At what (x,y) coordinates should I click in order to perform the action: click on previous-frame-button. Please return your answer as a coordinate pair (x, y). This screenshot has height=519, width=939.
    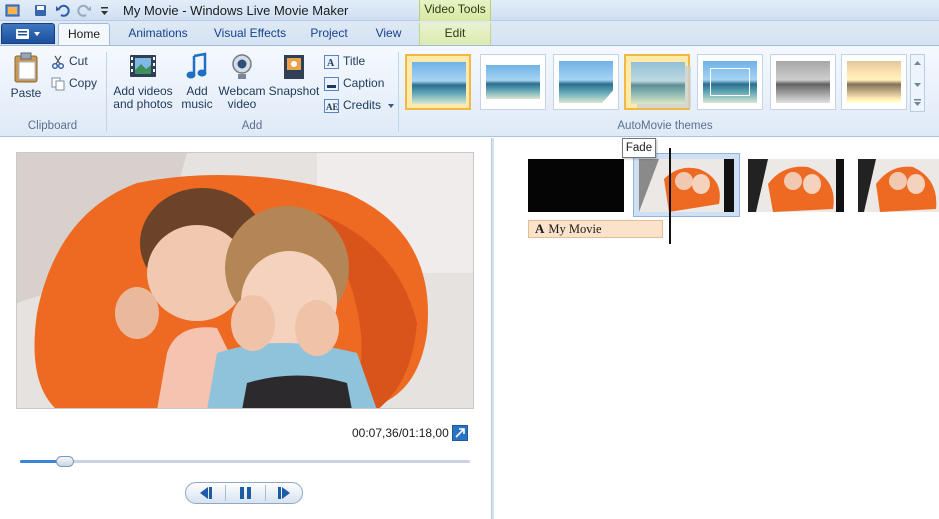
    Looking at the image, I should click on (205, 493).